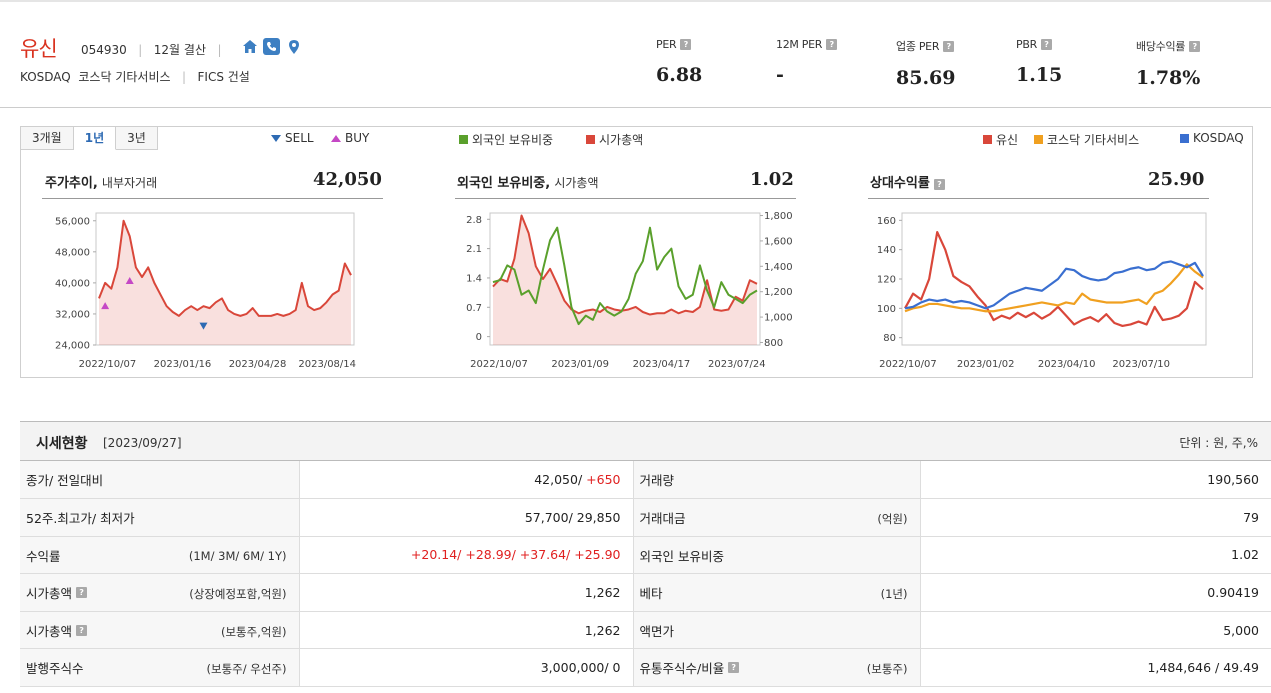 This screenshot has width=1271, height=693. Describe the element at coordinates (95, 138) in the screenshot. I see `tab-1-year: 1년` at that location.